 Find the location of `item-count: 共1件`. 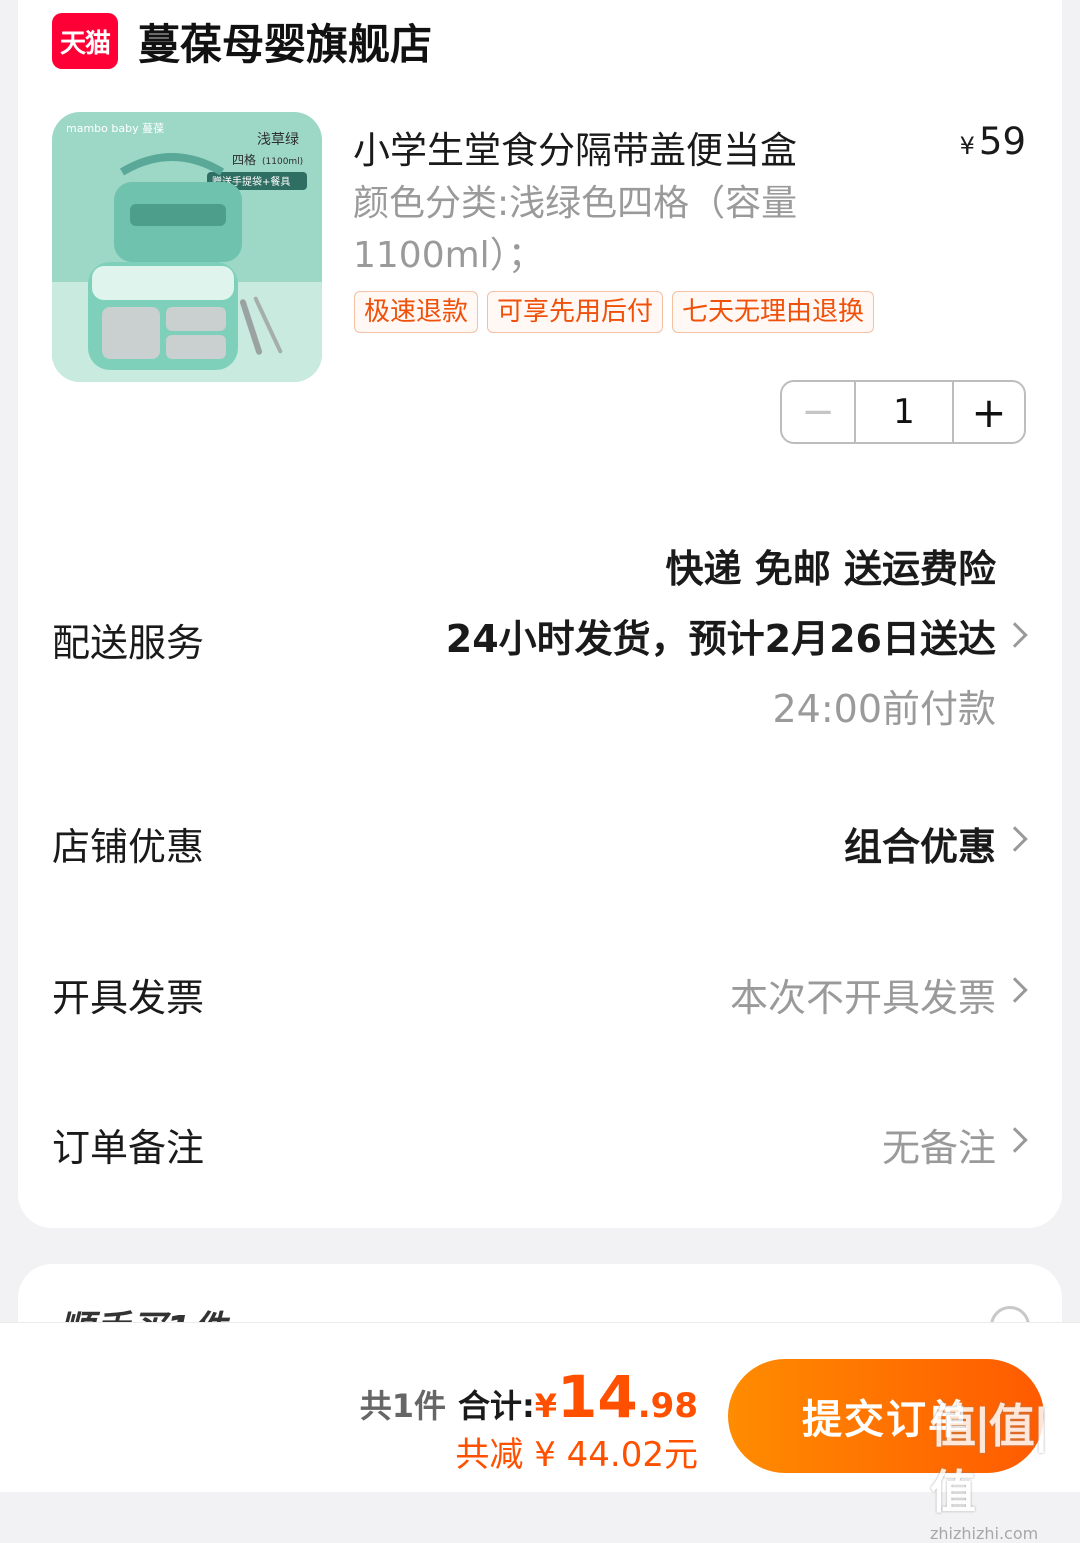

item-count: 共1件 is located at coordinates (402, 1406).